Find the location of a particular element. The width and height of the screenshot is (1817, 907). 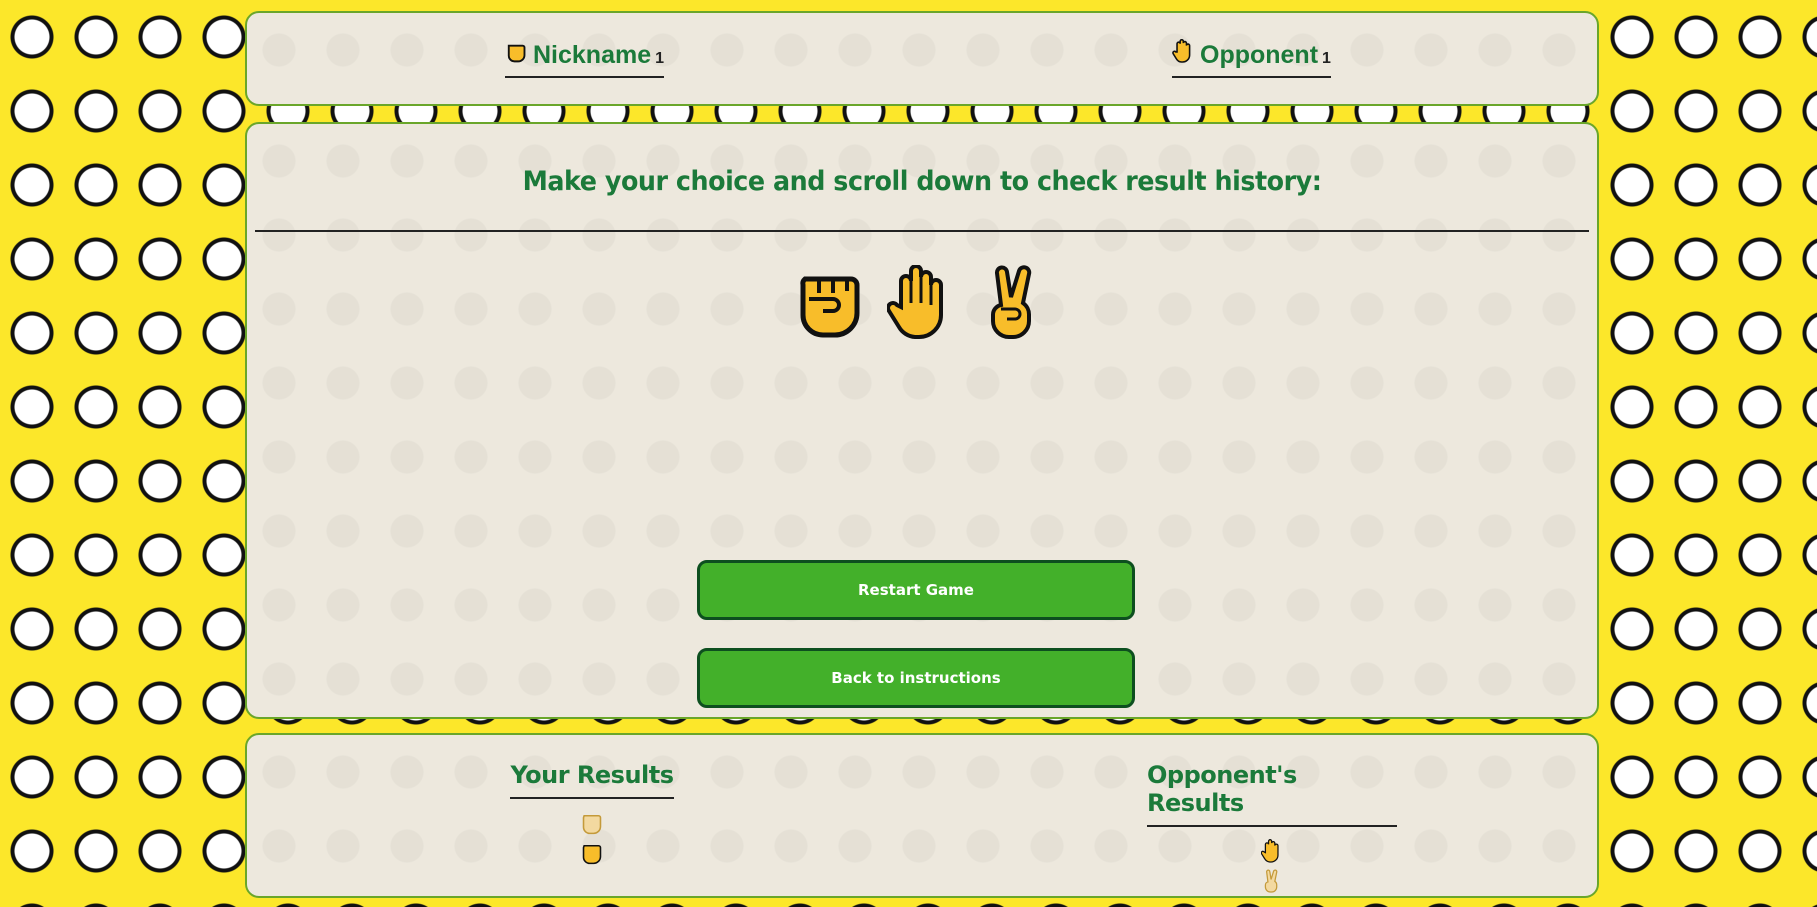

your-results-list is located at coordinates (592, 838).